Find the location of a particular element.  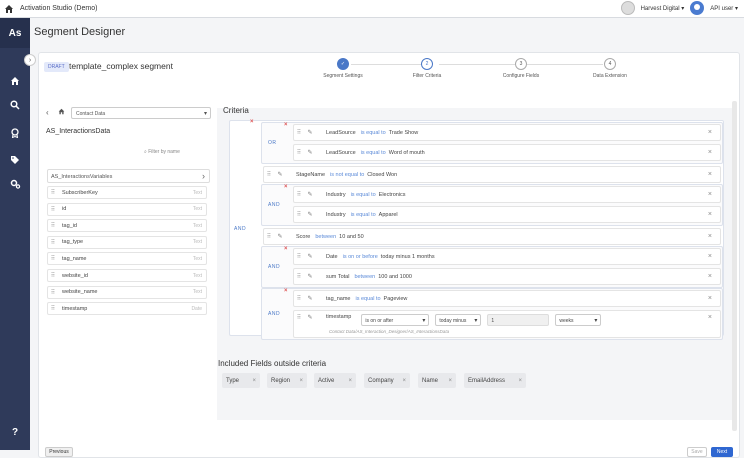

criteria-row: ⠿ ✎ Score between 10 and 50 × is located at coordinates (492, 236).